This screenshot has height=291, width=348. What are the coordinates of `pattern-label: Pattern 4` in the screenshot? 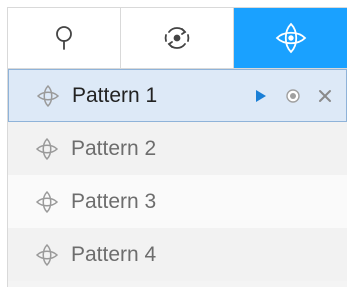 It's located at (114, 254).